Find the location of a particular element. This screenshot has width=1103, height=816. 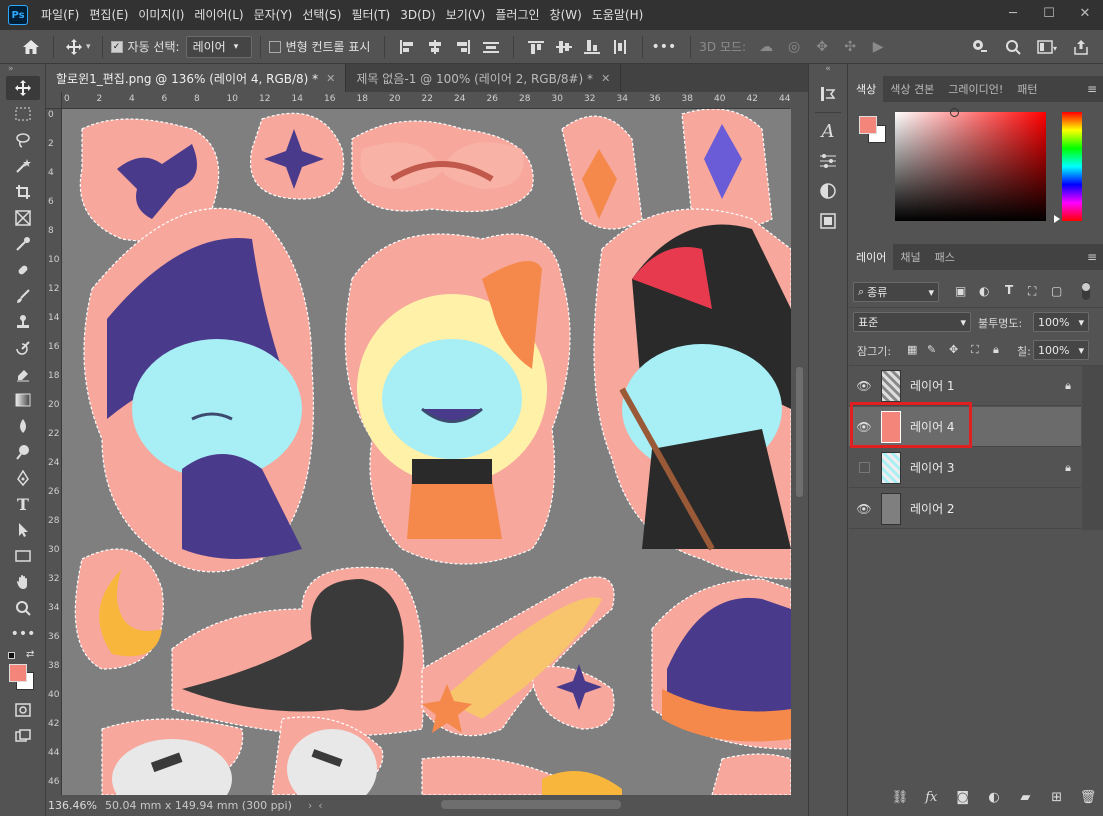

menu-type: 문자(Y) is located at coordinates (273, 15).